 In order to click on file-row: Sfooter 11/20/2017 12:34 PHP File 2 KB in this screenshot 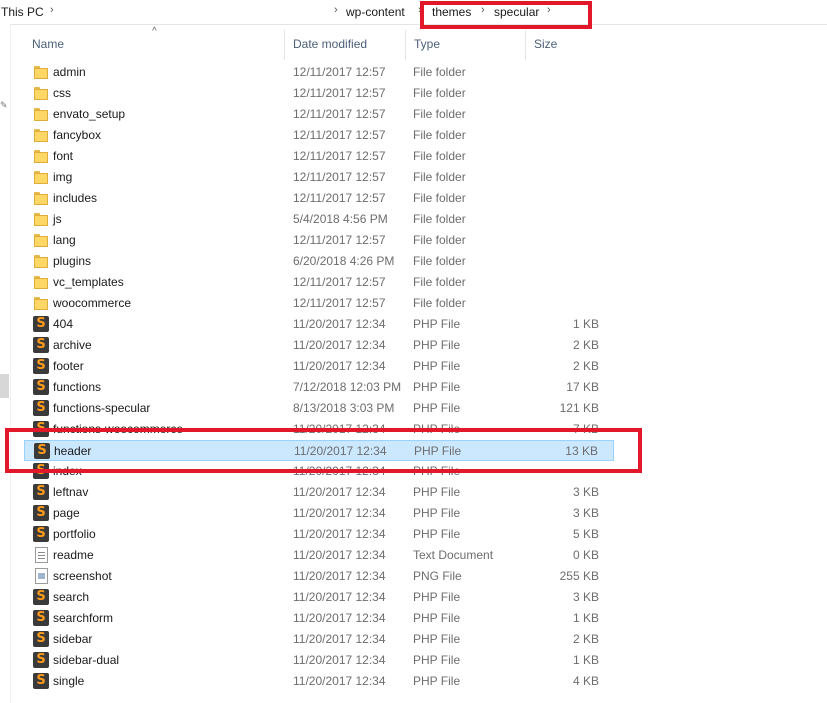, I will do `click(319, 366)`.